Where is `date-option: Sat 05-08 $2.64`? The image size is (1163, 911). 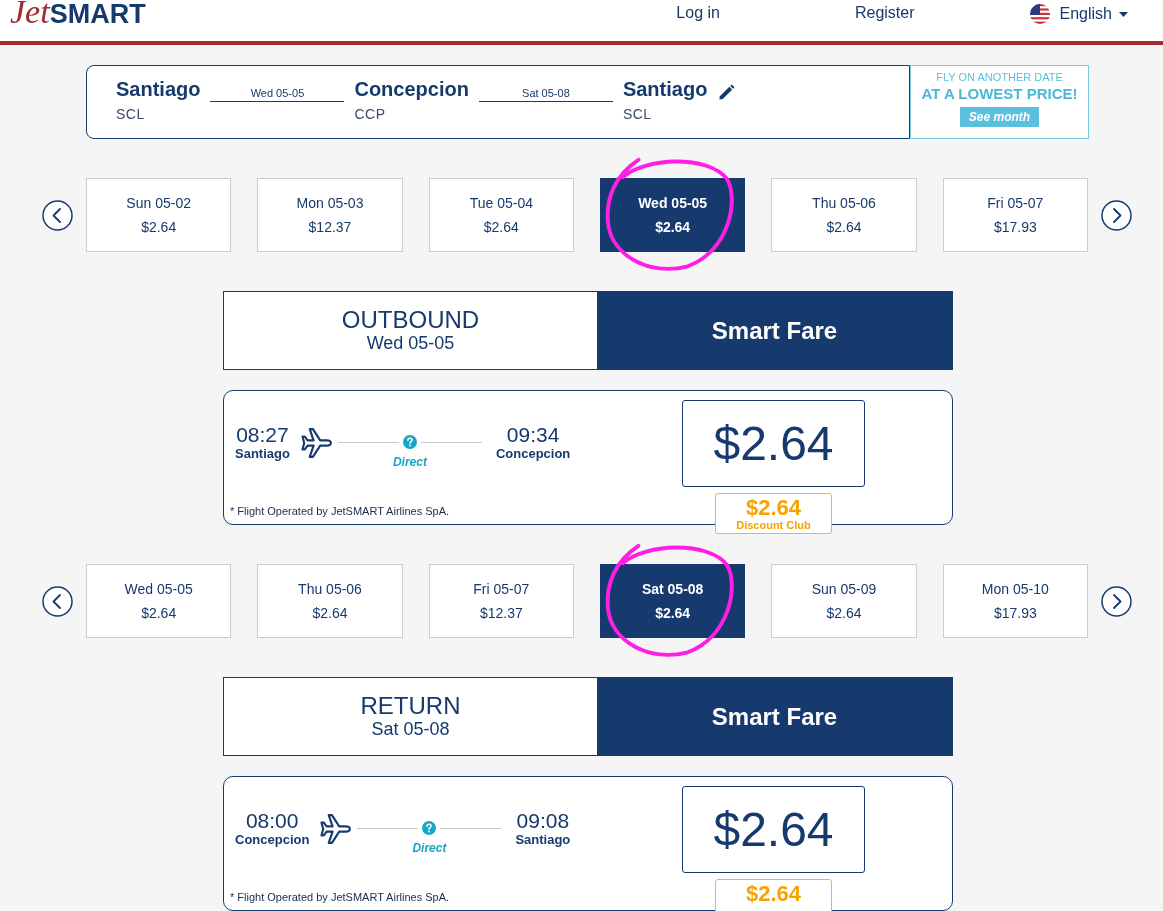 date-option: Sat 05-08 $2.64 is located at coordinates (673, 601).